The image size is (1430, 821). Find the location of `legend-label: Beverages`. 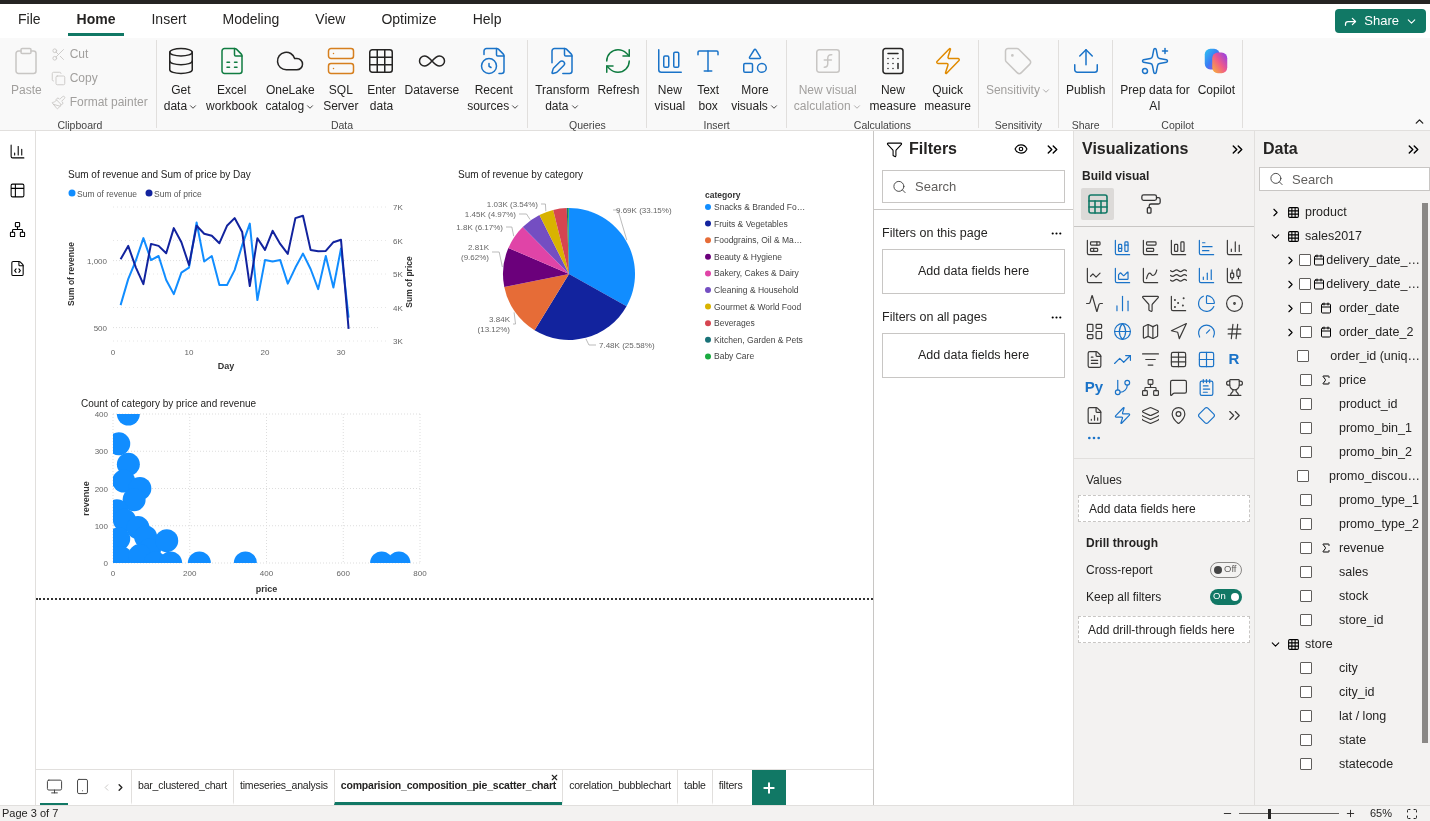

legend-label: Beverages is located at coordinates (734, 323).